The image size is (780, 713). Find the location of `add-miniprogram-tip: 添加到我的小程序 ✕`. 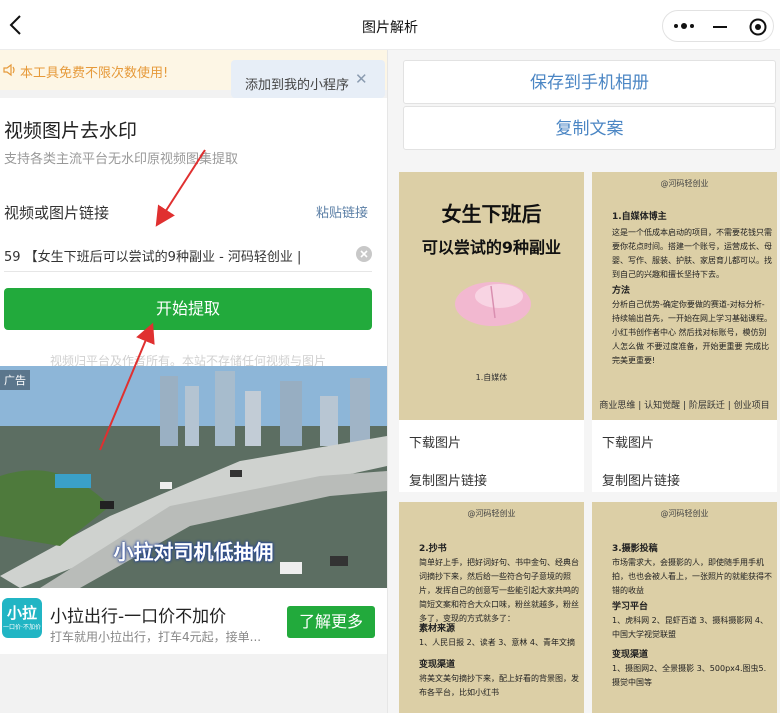

add-miniprogram-tip: 添加到我的小程序 ✕ is located at coordinates (308, 79).